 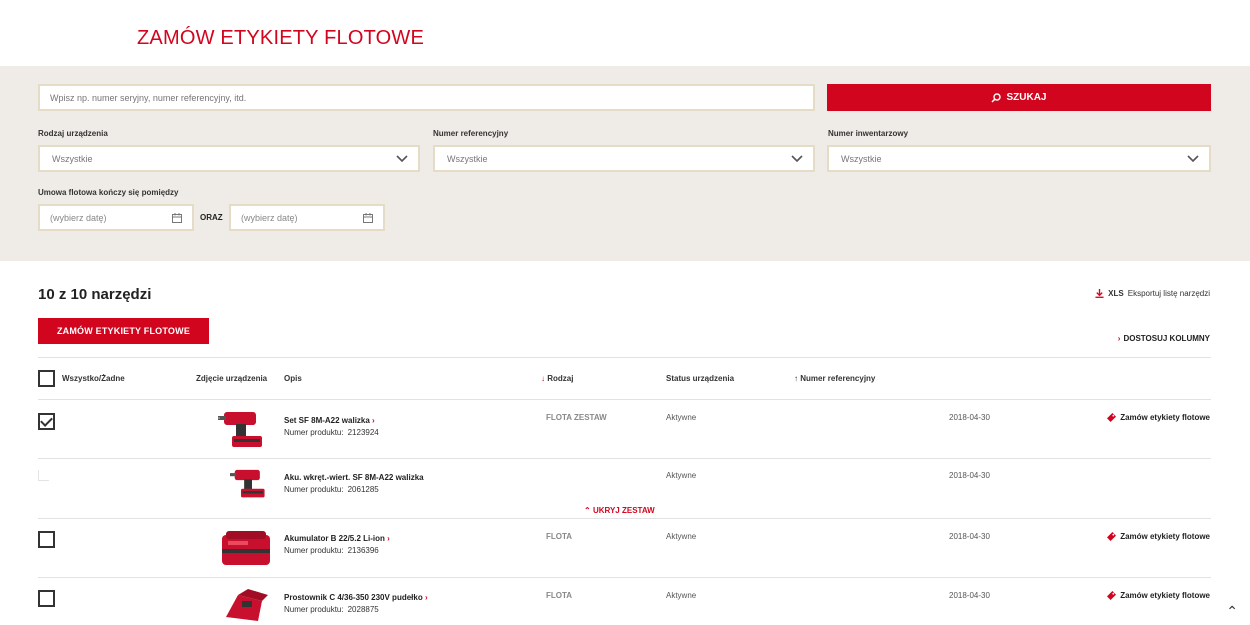 I want to click on search-button: SZUKAJ, so click(x=1019, y=97).